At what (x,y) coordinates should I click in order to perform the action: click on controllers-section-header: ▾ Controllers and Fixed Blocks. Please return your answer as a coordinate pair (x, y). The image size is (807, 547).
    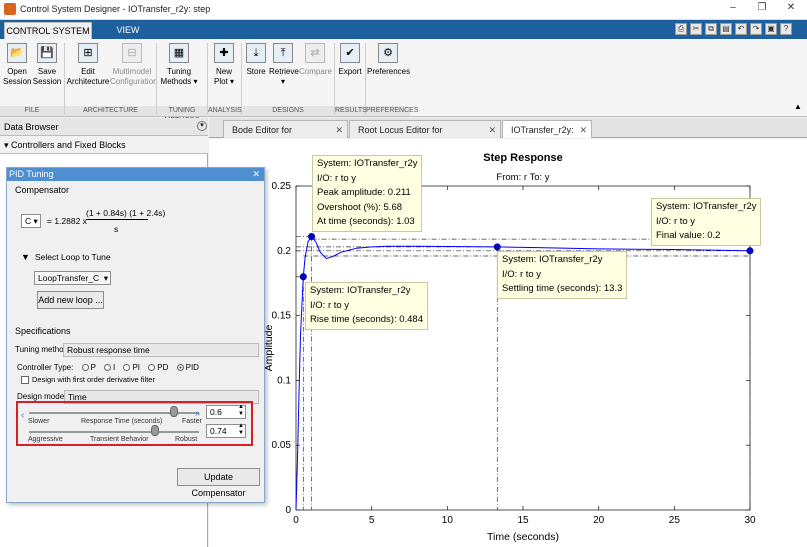
    Looking at the image, I should click on (104, 145).